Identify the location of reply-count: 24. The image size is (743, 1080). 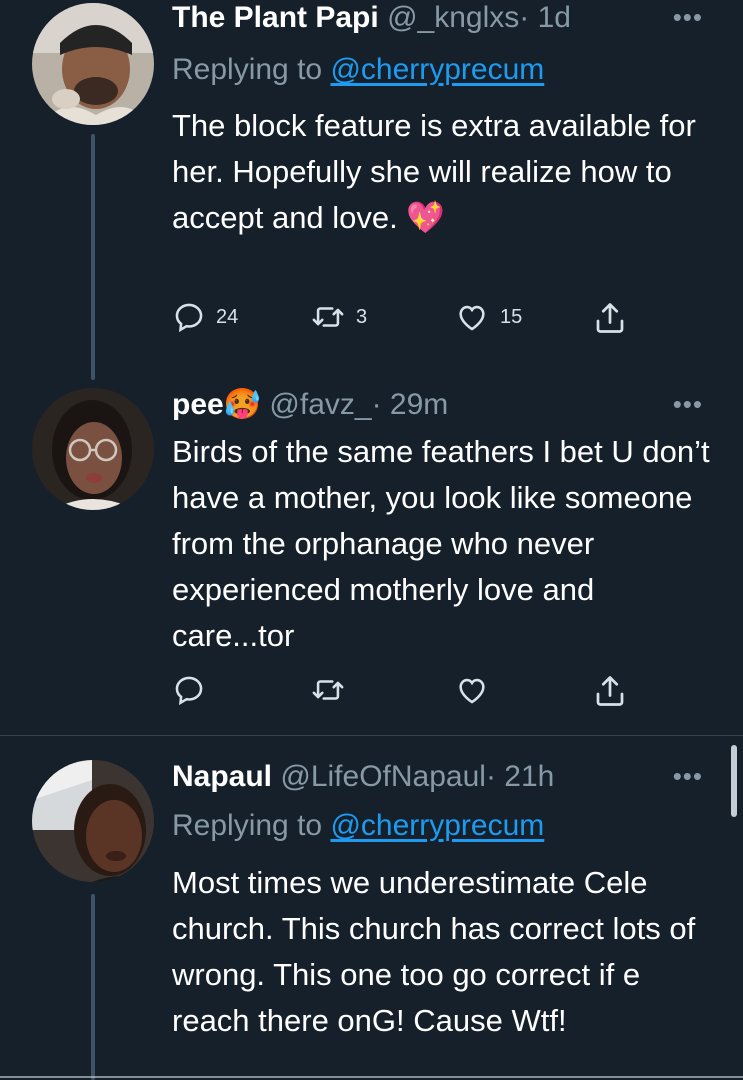
(227, 316).